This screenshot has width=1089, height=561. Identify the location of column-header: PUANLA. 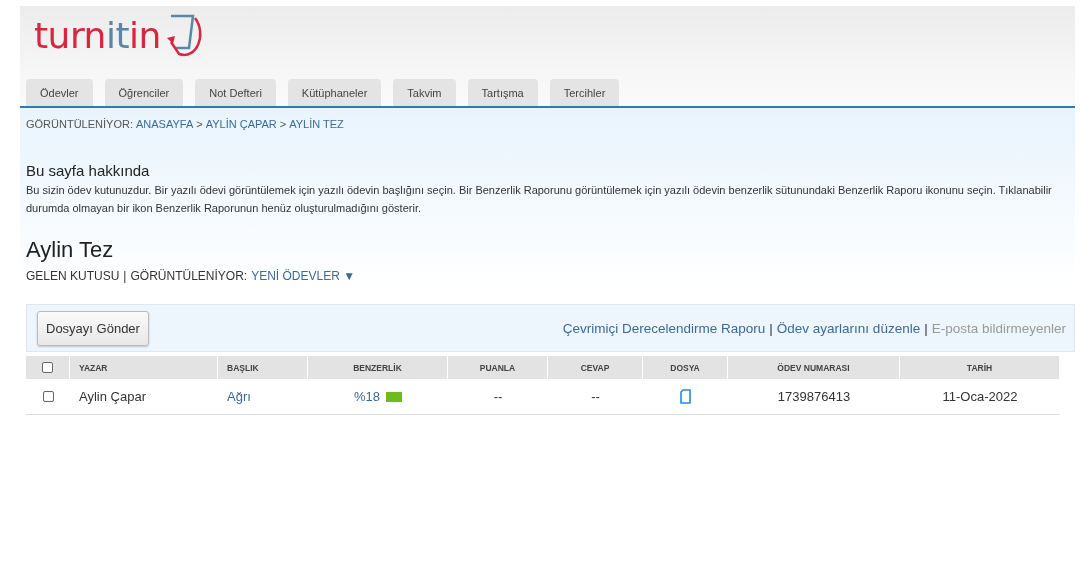
(498, 367).